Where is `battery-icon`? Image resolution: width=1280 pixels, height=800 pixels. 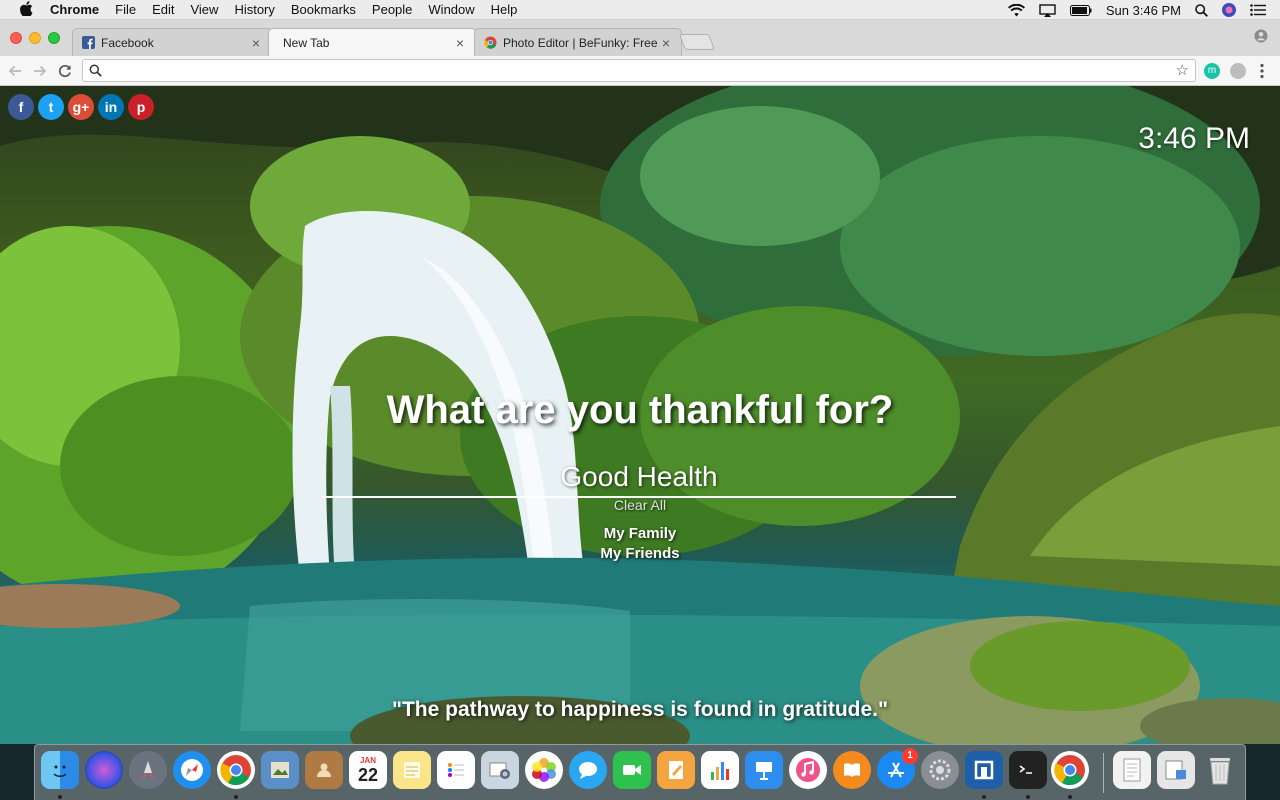
battery-icon is located at coordinates (1080, 10).